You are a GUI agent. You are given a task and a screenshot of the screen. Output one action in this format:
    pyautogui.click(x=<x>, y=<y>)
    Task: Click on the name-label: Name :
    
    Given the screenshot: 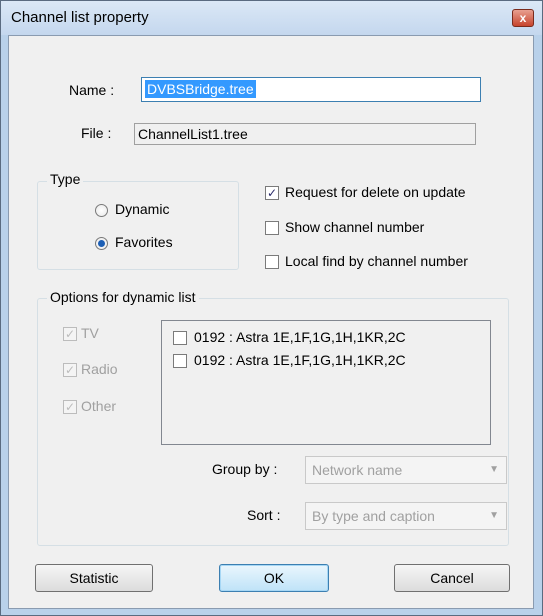 What is the action you would take?
    pyautogui.click(x=92, y=90)
    